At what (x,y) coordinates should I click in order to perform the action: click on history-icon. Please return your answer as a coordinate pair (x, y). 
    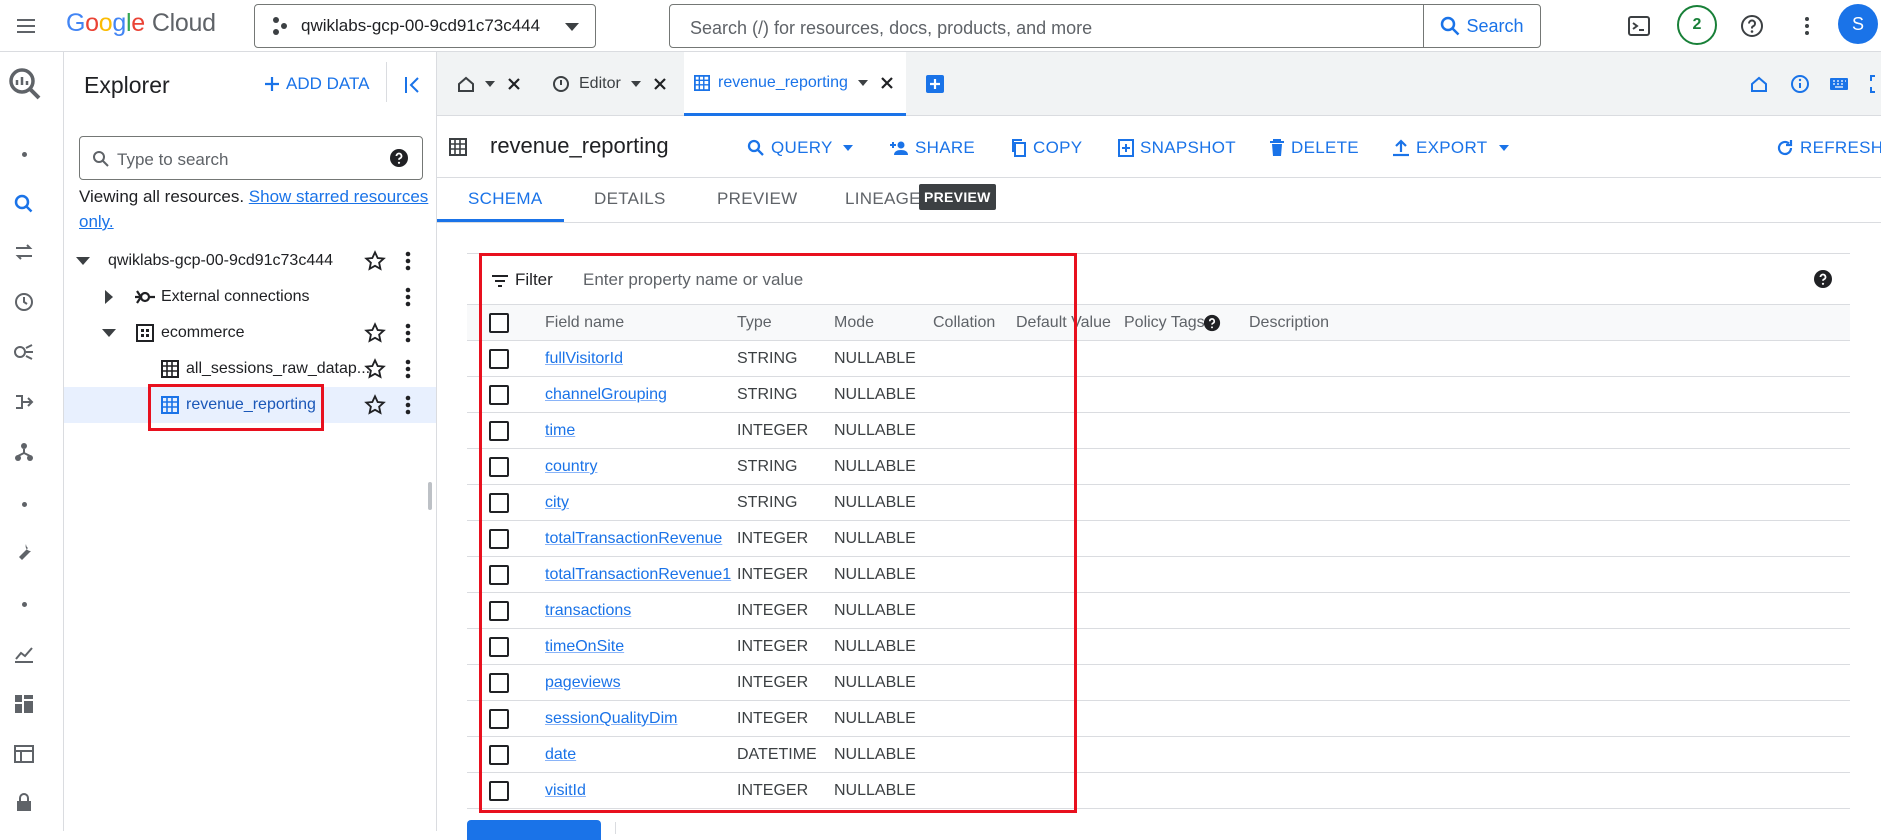
    Looking at the image, I should click on (24, 302).